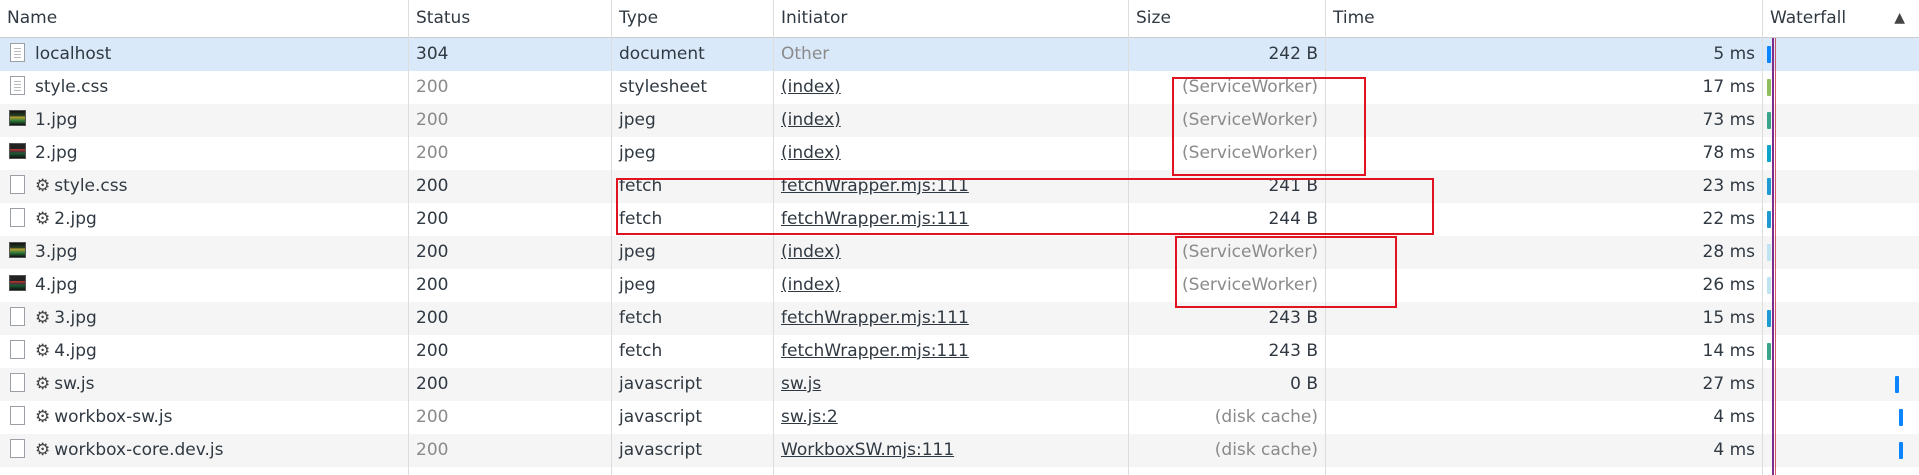 The image size is (1919, 475). I want to click on name-cell: ⚙ sw.js, so click(204, 384).